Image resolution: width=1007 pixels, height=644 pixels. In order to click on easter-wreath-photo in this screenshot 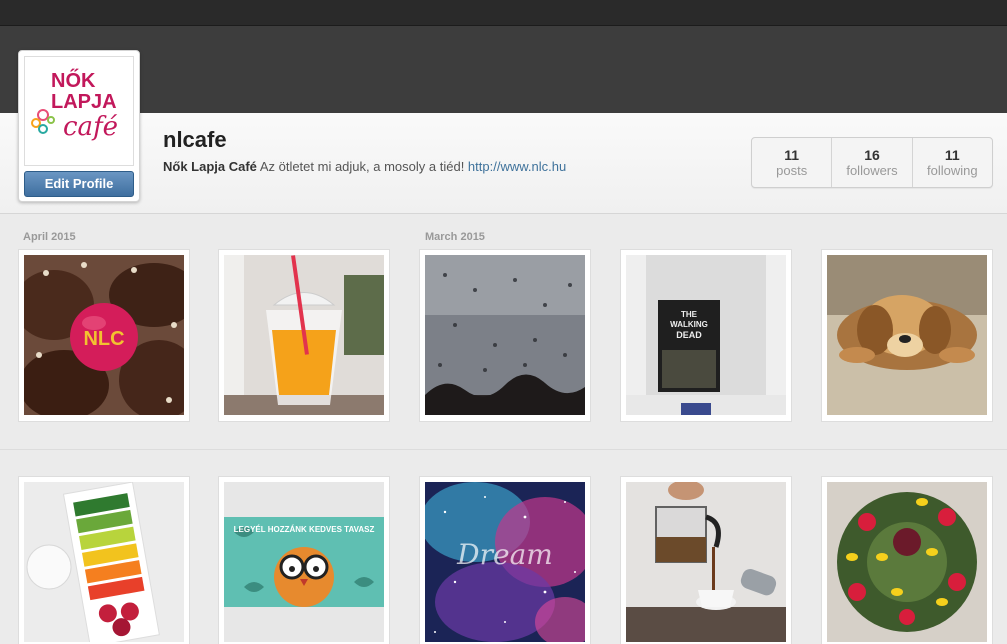, I will do `click(907, 562)`.